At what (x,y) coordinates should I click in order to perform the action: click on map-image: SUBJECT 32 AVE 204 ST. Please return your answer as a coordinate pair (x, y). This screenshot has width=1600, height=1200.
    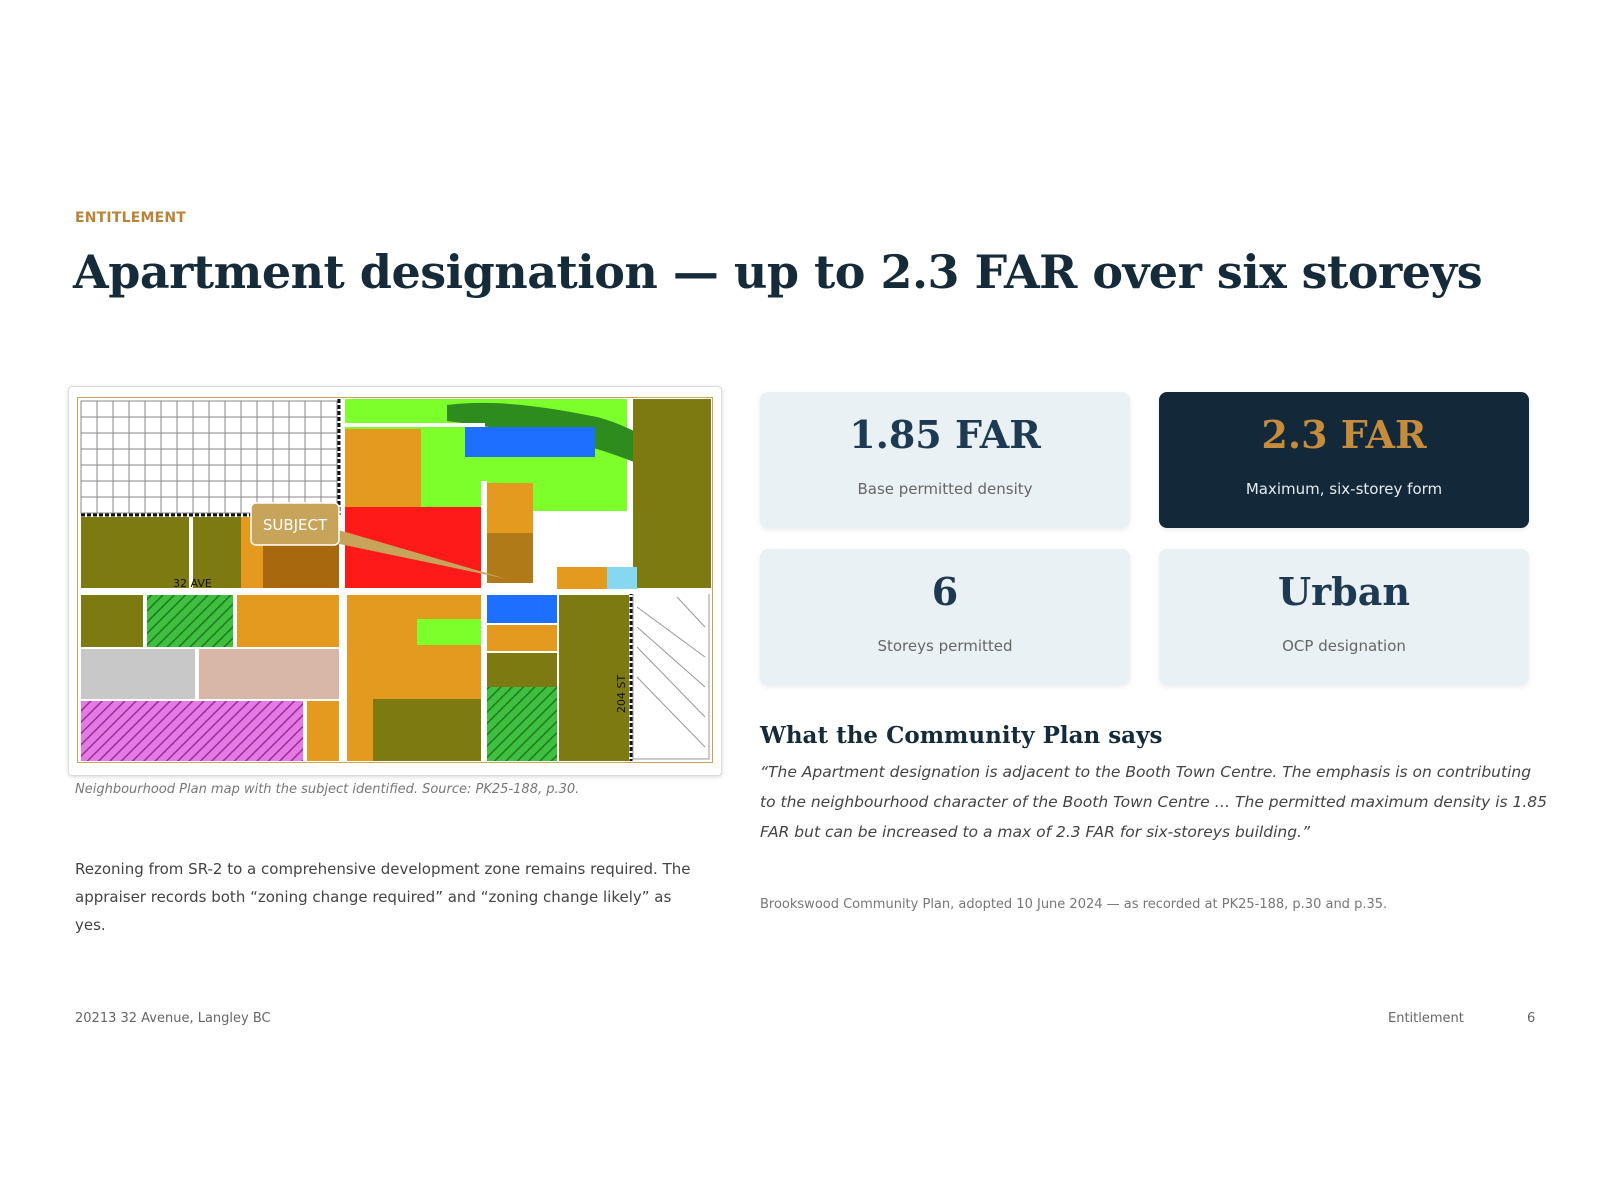
    Looking at the image, I should click on (395, 580).